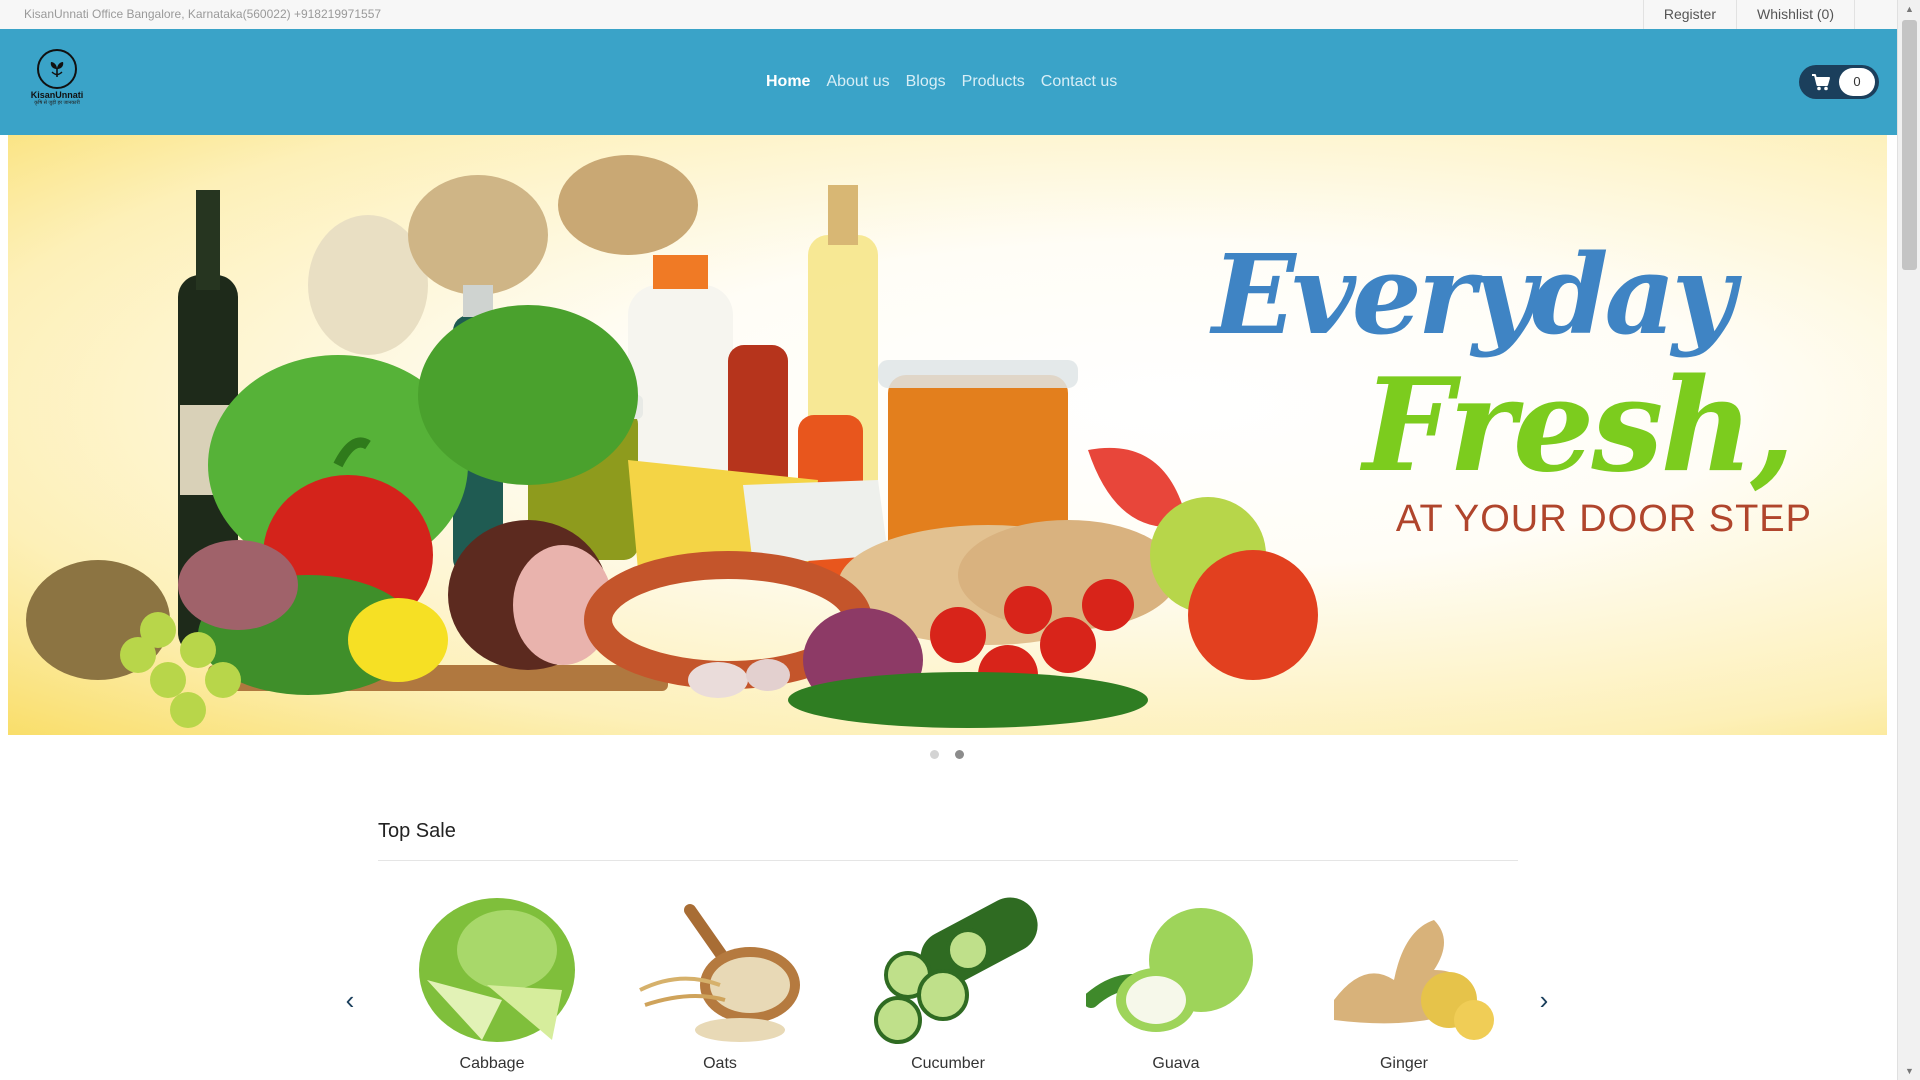 This screenshot has width=1920, height=1080. I want to click on product-card: Oats, so click(720, 980).